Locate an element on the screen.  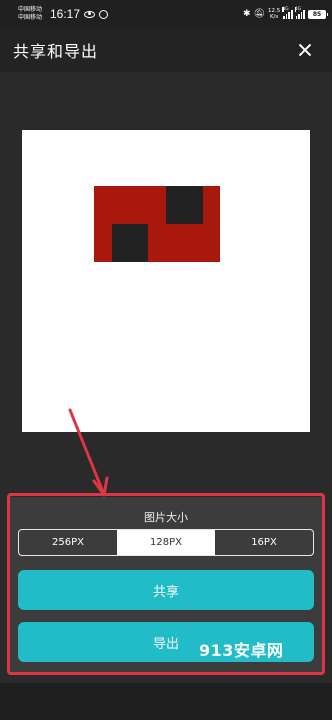
signal-1-label: 4G is located at coordinates (285, 9).